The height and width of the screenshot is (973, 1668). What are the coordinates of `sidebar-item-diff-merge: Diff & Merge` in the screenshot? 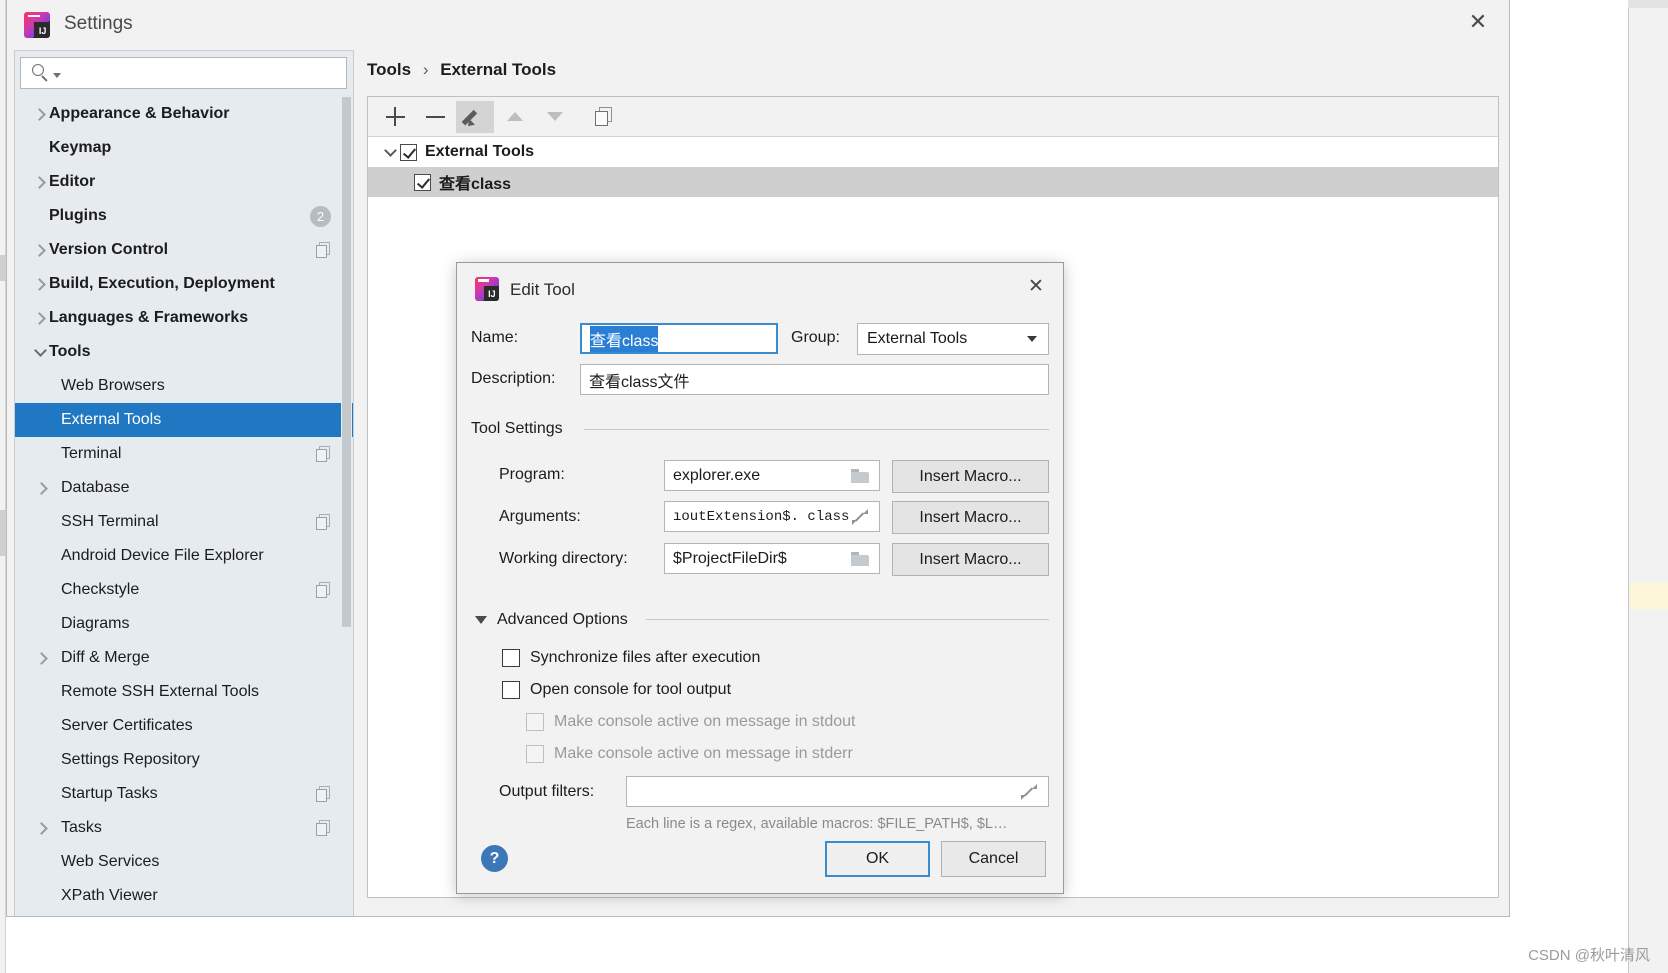 It's located at (184, 658).